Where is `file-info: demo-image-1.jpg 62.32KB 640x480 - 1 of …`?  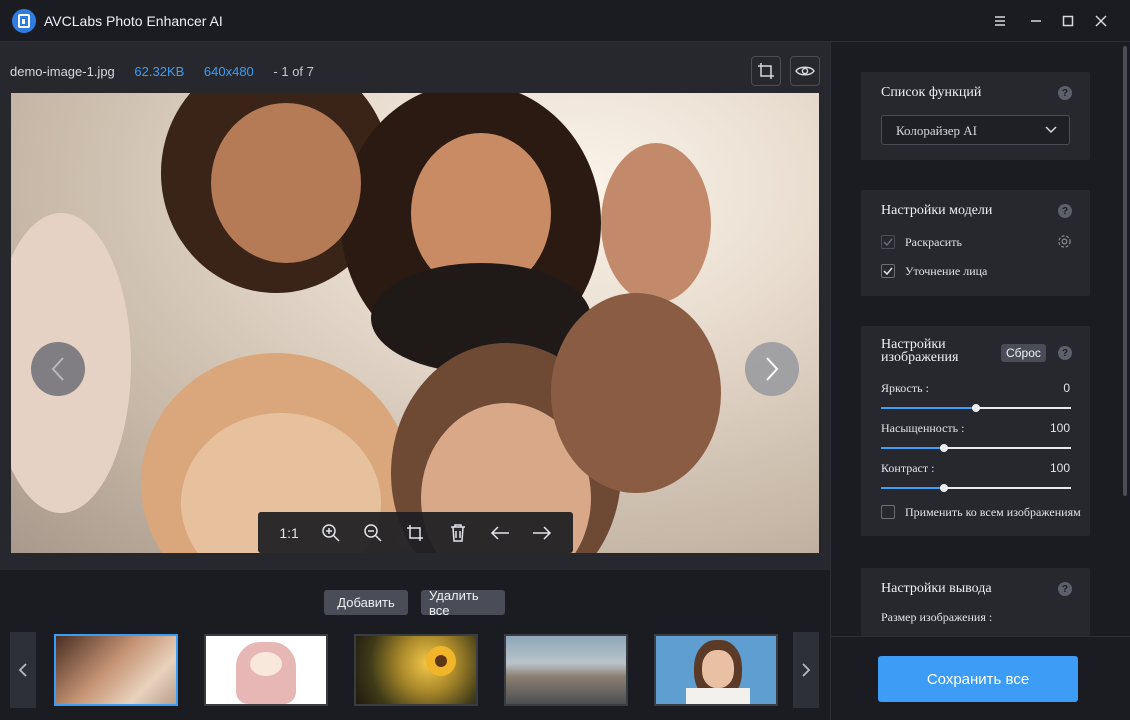 file-info: demo-image-1.jpg 62.32KB 640x480 - 1 of … is located at coordinates (170, 71).